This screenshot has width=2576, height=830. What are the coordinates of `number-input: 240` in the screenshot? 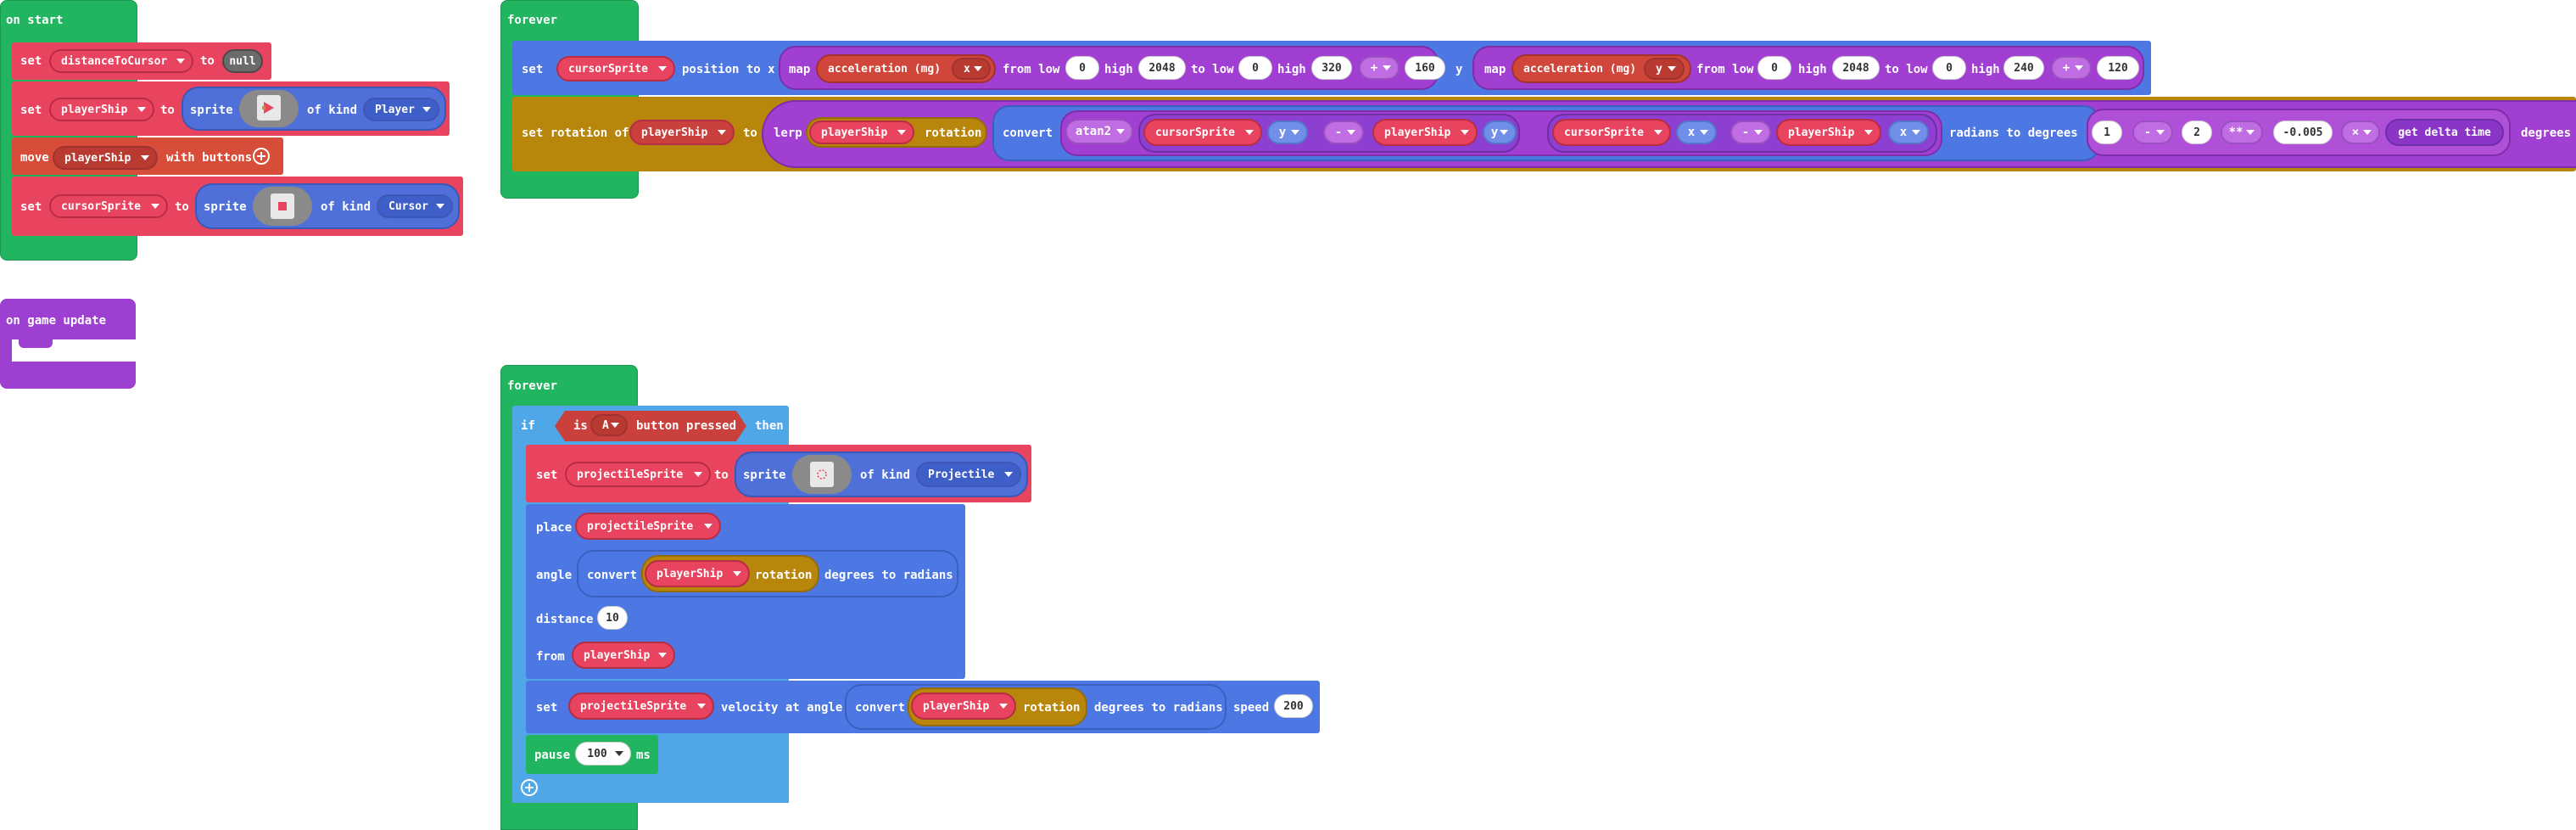 It's located at (2023, 68).